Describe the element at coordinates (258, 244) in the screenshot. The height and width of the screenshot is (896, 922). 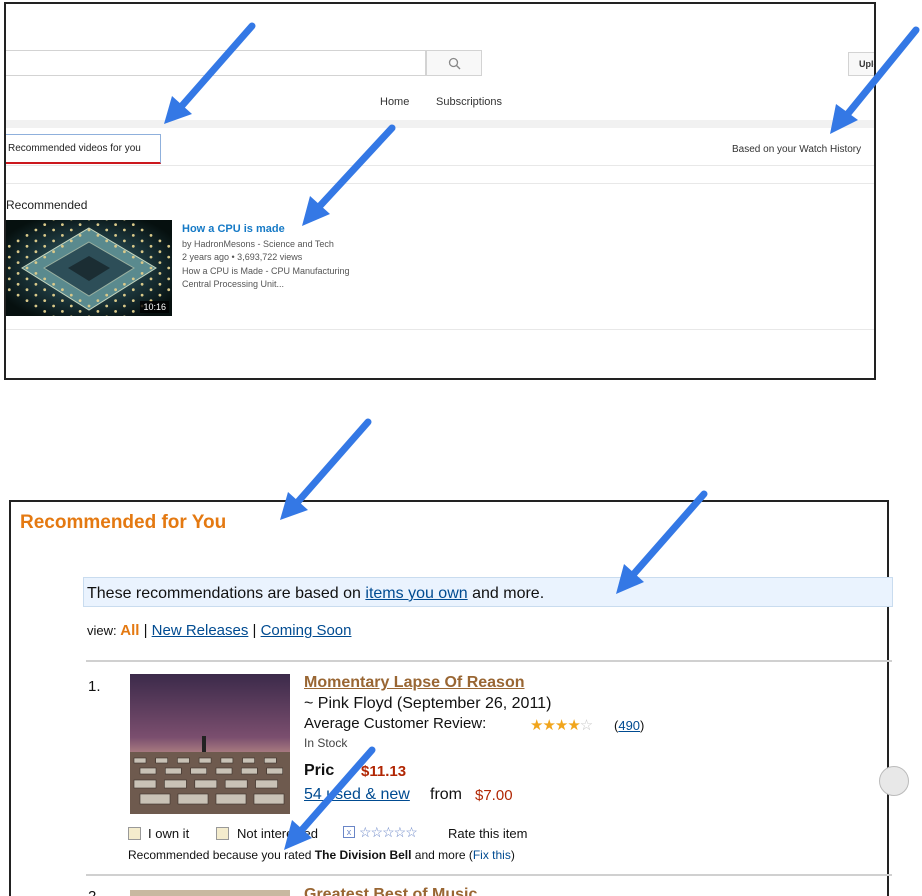
I see `video-channel: by HadronMesons - Science and Tech` at that location.